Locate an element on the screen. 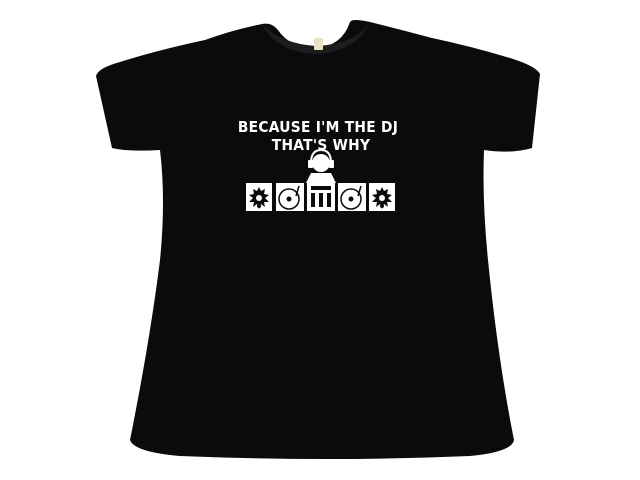 This screenshot has height=480, width=640. print-text-line-1: BECAUSE I'M THE DJ is located at coordinates (318, 127).